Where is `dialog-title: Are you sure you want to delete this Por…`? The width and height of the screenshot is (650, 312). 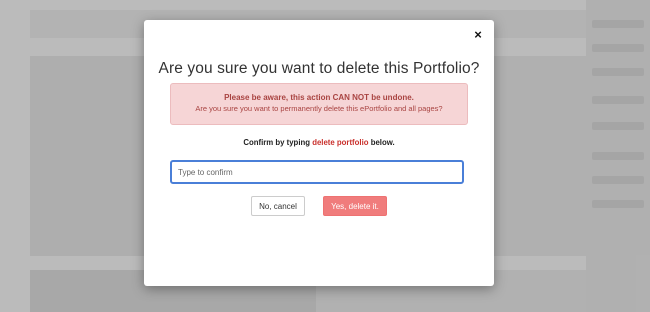
dialog-title: Are you sure you want to delete this Por… is located at coordinates (319, 68).